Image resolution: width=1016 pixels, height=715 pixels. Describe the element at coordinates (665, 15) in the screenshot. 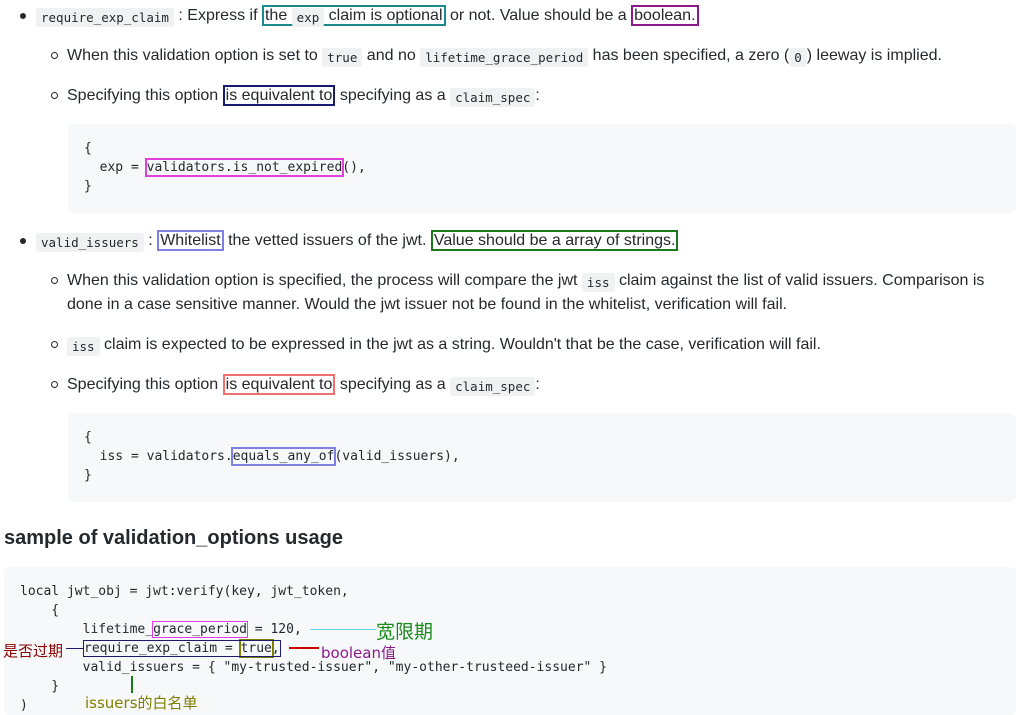

I see `hl-boolean: boolean.` at that location.